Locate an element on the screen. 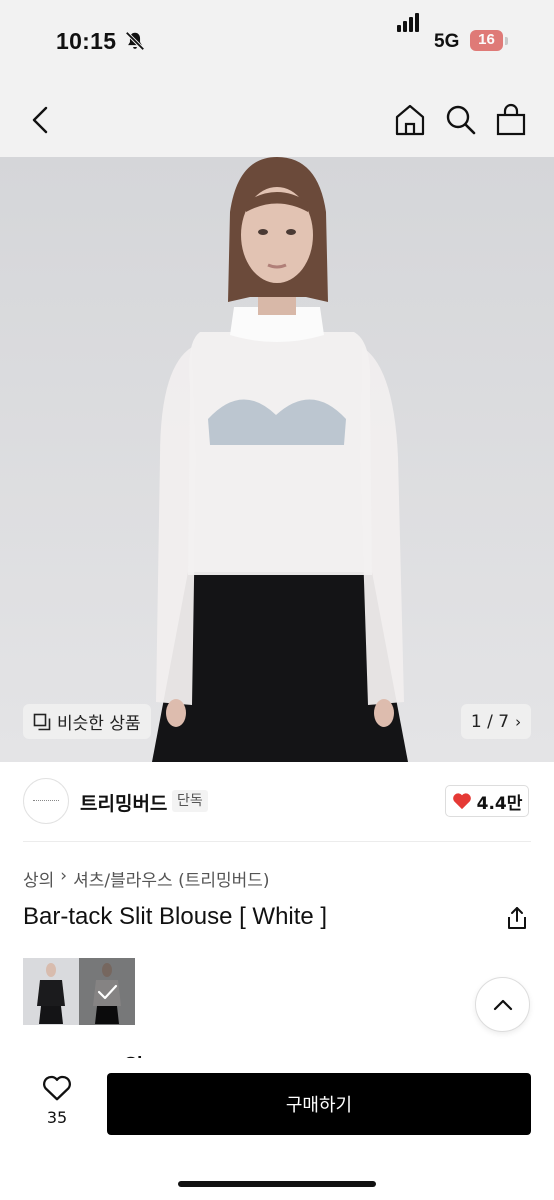 This screenshot has width=554, height=1200. back-icon is located at coordinates (41, 120).